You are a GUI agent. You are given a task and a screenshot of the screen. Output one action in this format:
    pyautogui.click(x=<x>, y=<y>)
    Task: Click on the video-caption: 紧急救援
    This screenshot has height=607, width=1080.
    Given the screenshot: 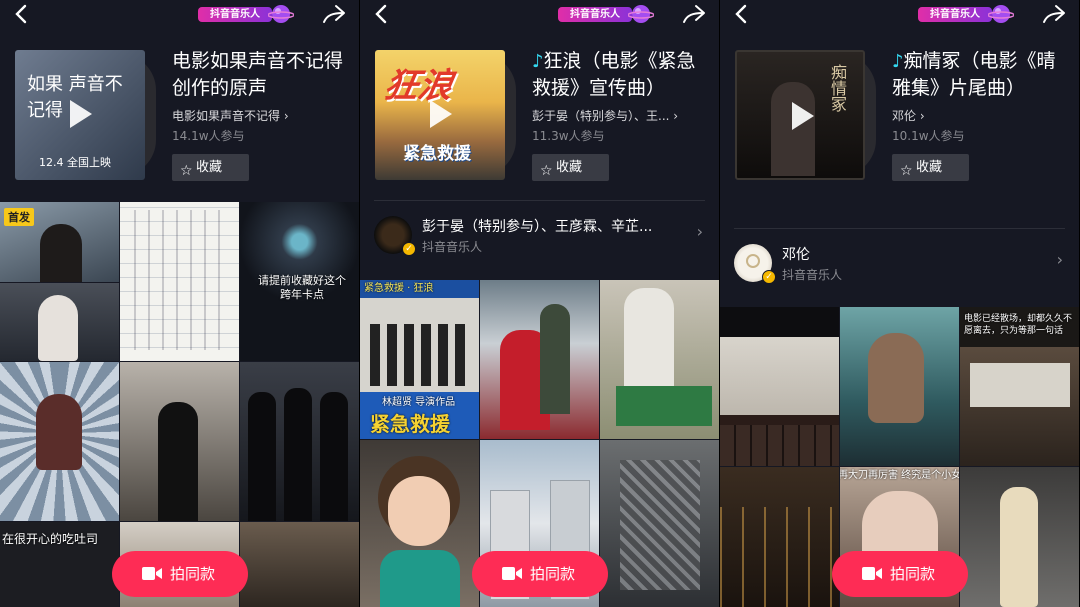 What is the action you would take?
    pyautogui.click(x=410, y=424)
    